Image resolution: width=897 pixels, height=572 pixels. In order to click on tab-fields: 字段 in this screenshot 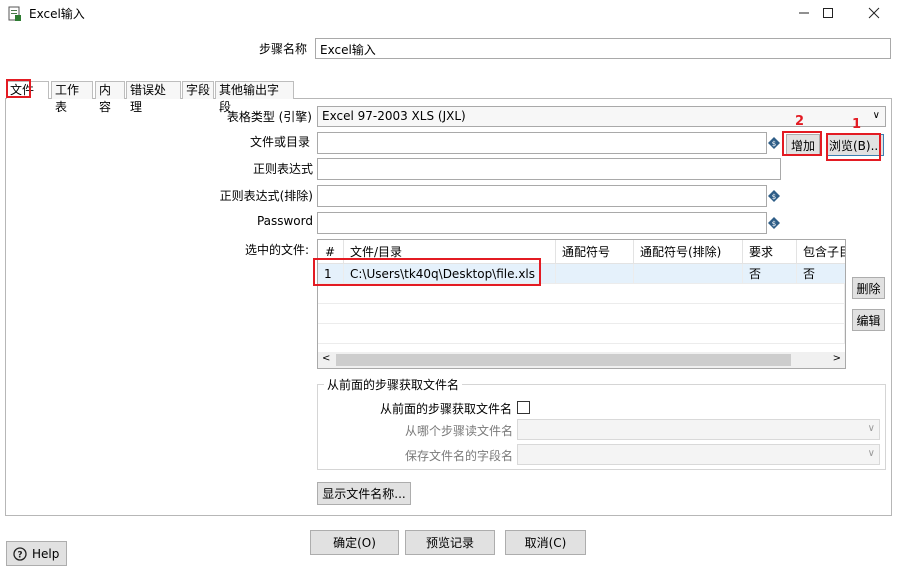, I will do `click(198, 90)`.